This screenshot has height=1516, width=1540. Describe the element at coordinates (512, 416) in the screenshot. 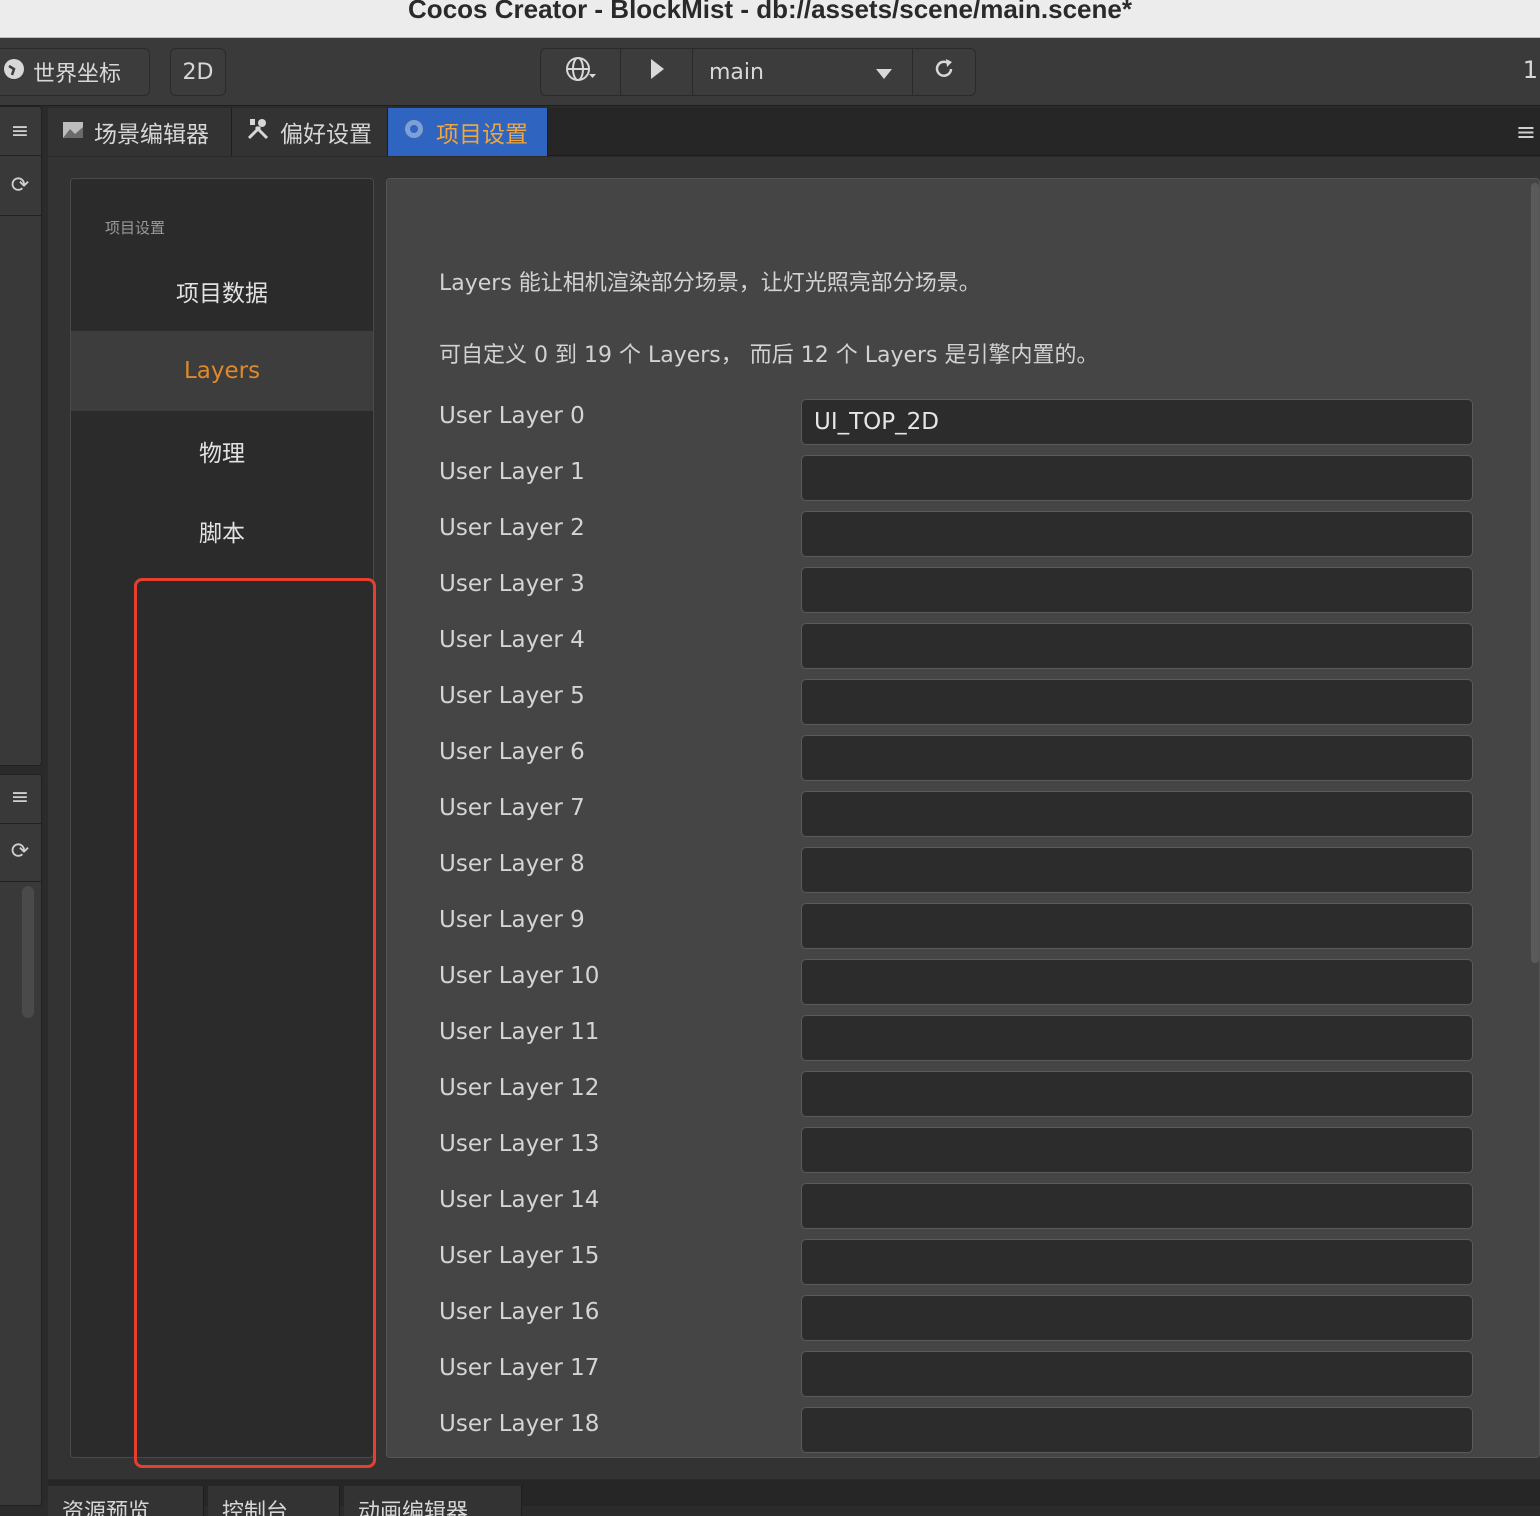

I see `layer-label: User Layer 0` at that location.